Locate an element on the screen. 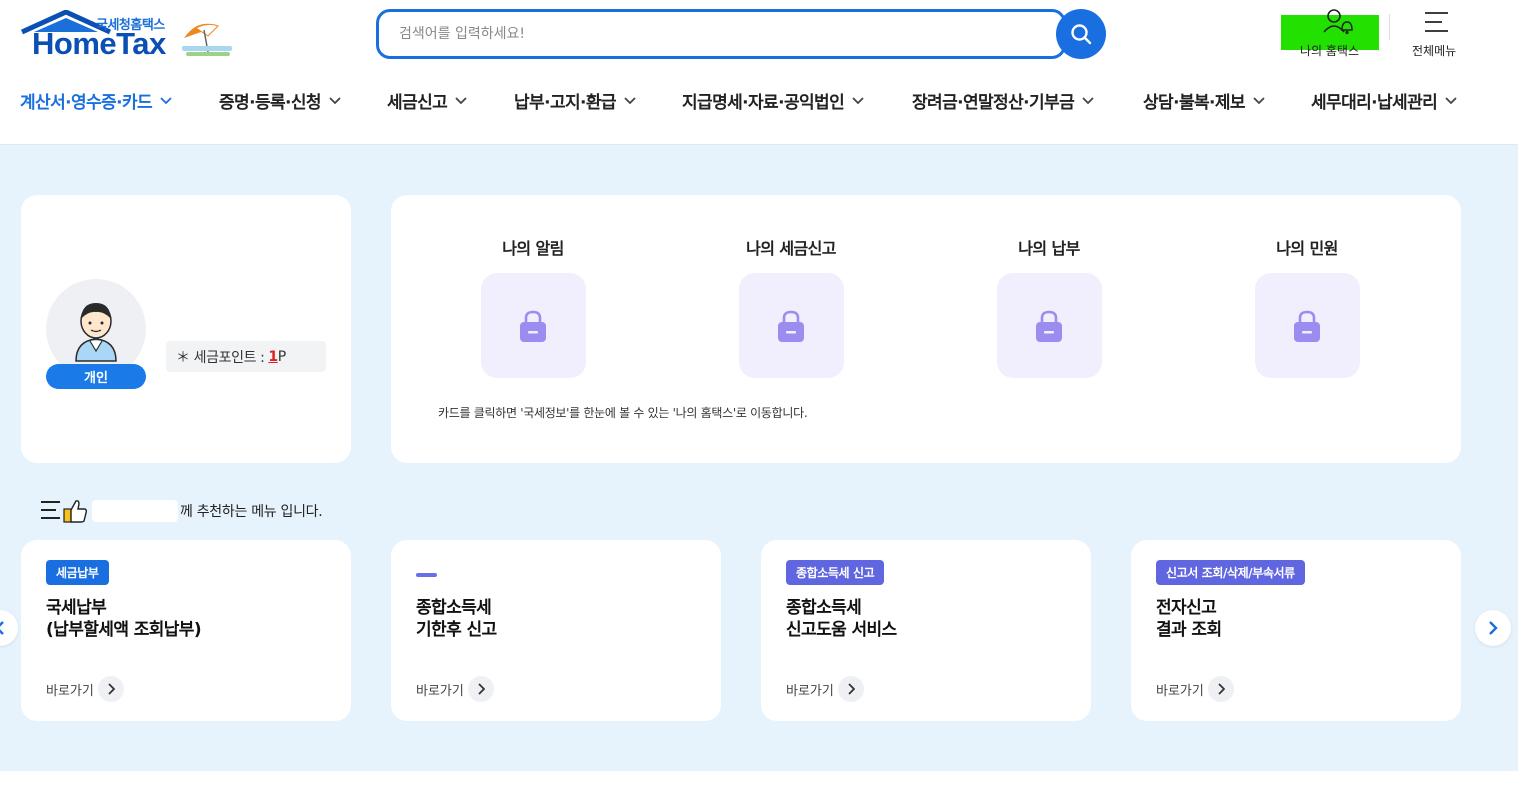  recommend-card: 종합소득세 기한후 신고 바로가기 is located at coordinates (556, 630).